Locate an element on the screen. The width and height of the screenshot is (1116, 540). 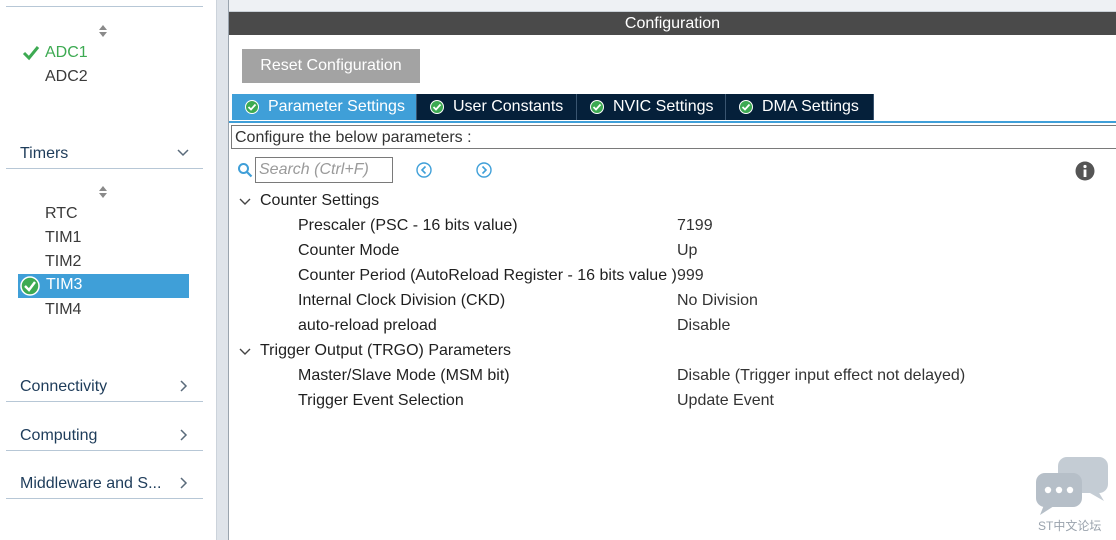
tree-item-adc1: ADC1 is located at coordinates (66, 53).